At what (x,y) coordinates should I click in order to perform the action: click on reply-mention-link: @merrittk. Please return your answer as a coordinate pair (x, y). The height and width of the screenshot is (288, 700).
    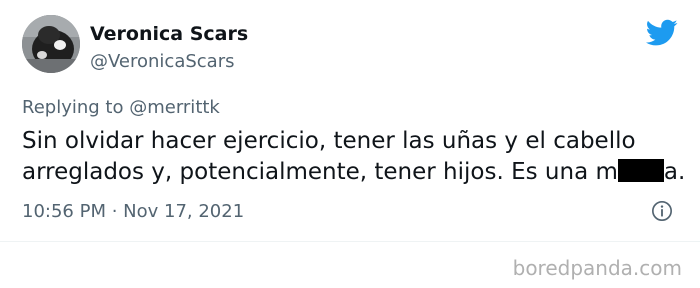
    Looking at the image, I should click on (174, 107).